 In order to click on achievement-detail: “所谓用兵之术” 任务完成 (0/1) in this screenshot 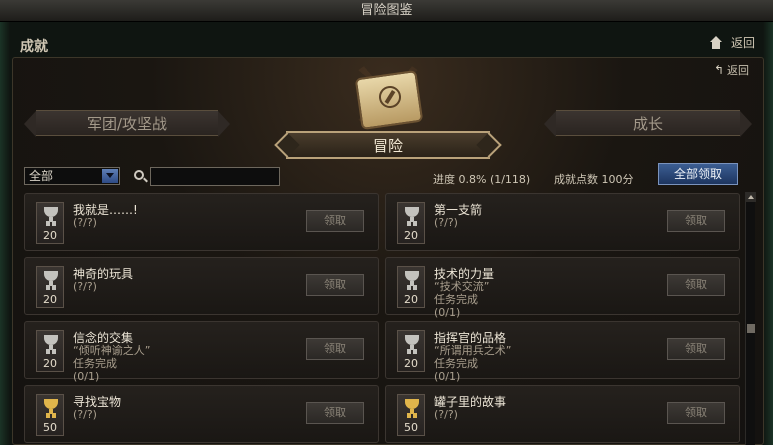, I will do `click(472, 363)`.